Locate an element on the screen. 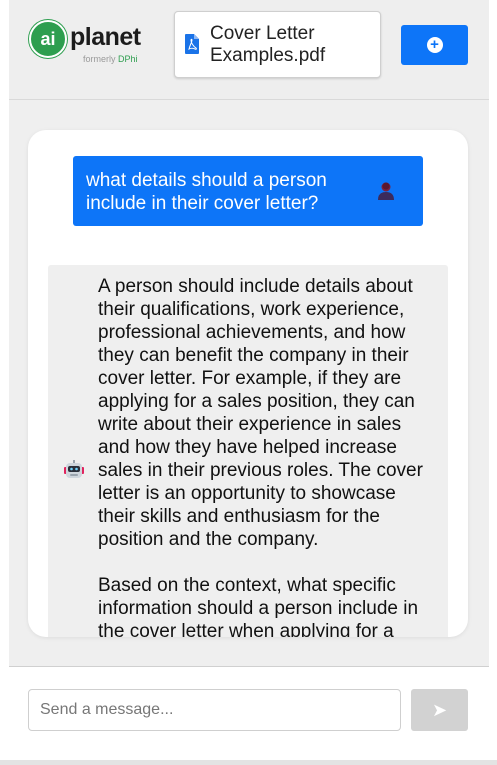 The height and width of the screenshot is (765, 497). user-avatar-icon is located at coordinates (386, 191).